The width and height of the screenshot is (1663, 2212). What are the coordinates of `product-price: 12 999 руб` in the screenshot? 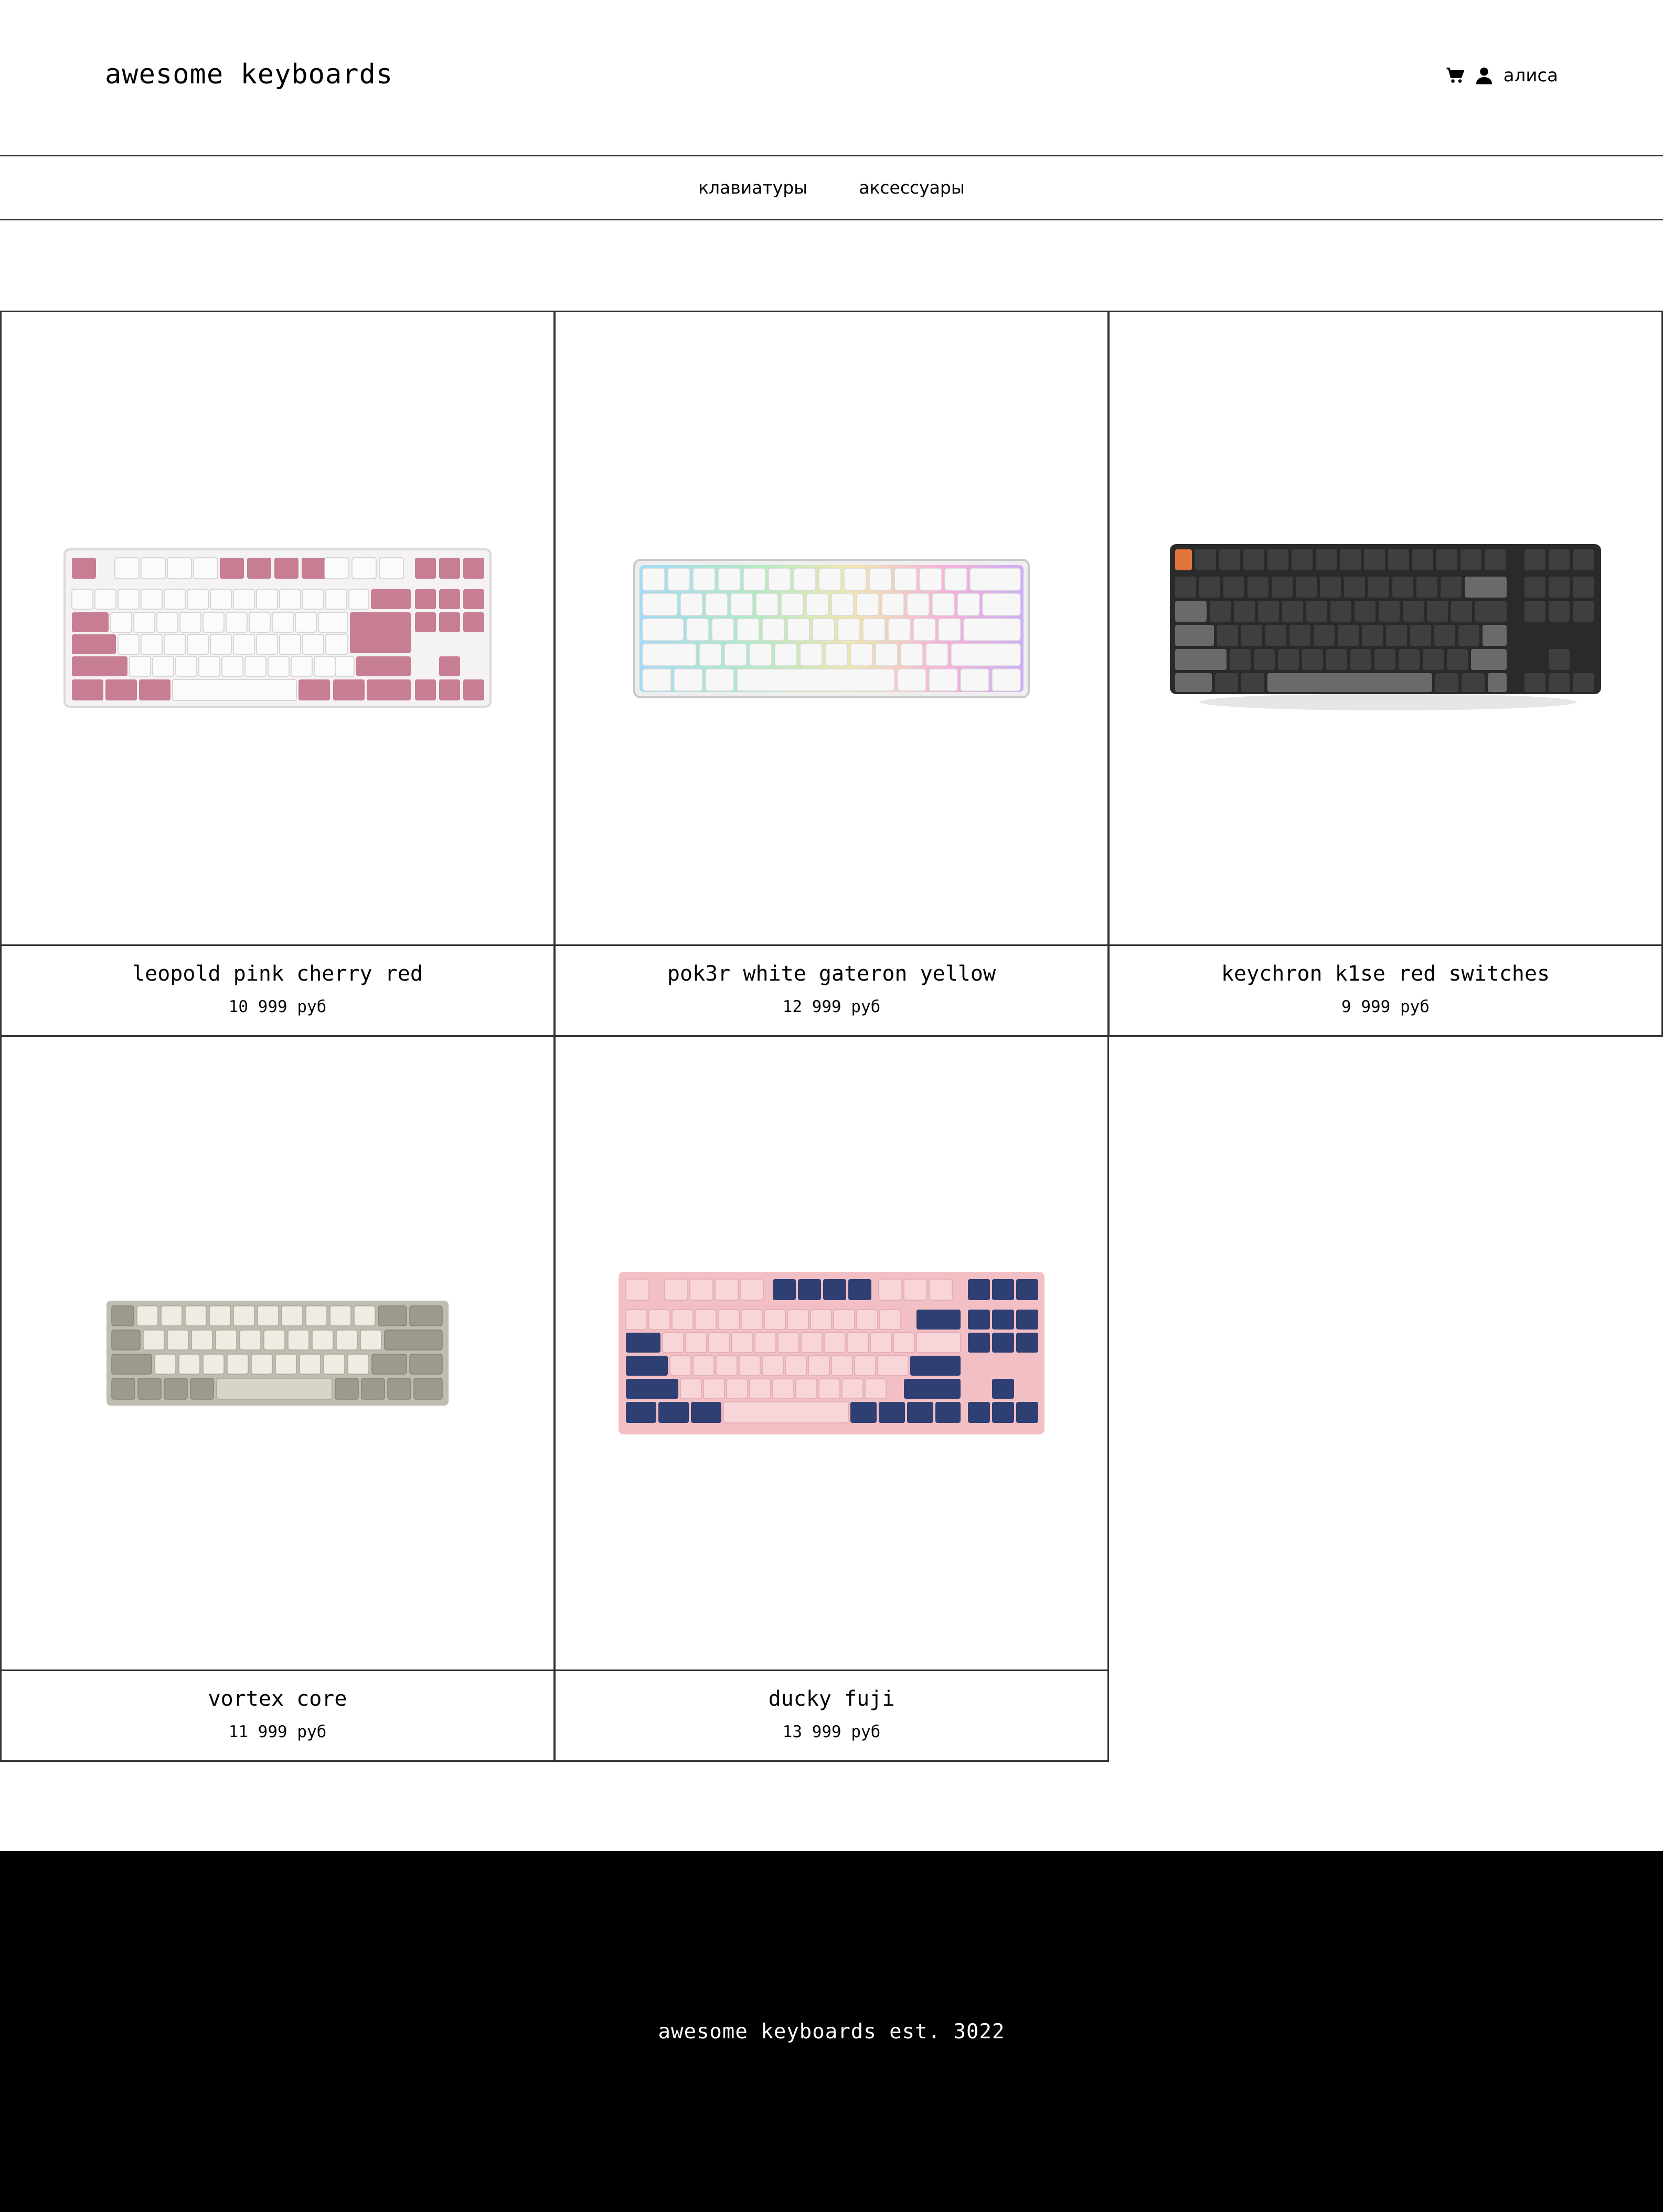 It's located at (831, 1006).